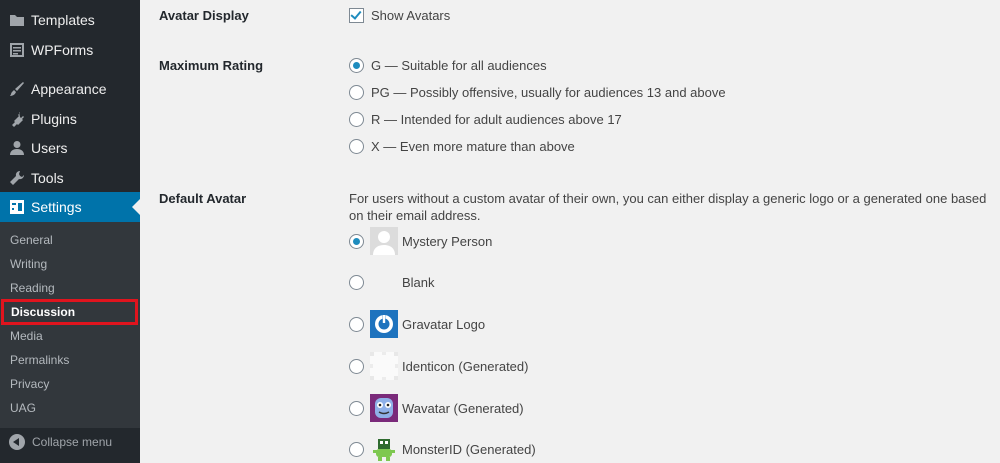 The width and height of the screenshot is (1000, 463). What do you see at coordinates (356, 449) in the screenshot?
I see `avatar-monsterid-radio` at bounding box center [356, 449].